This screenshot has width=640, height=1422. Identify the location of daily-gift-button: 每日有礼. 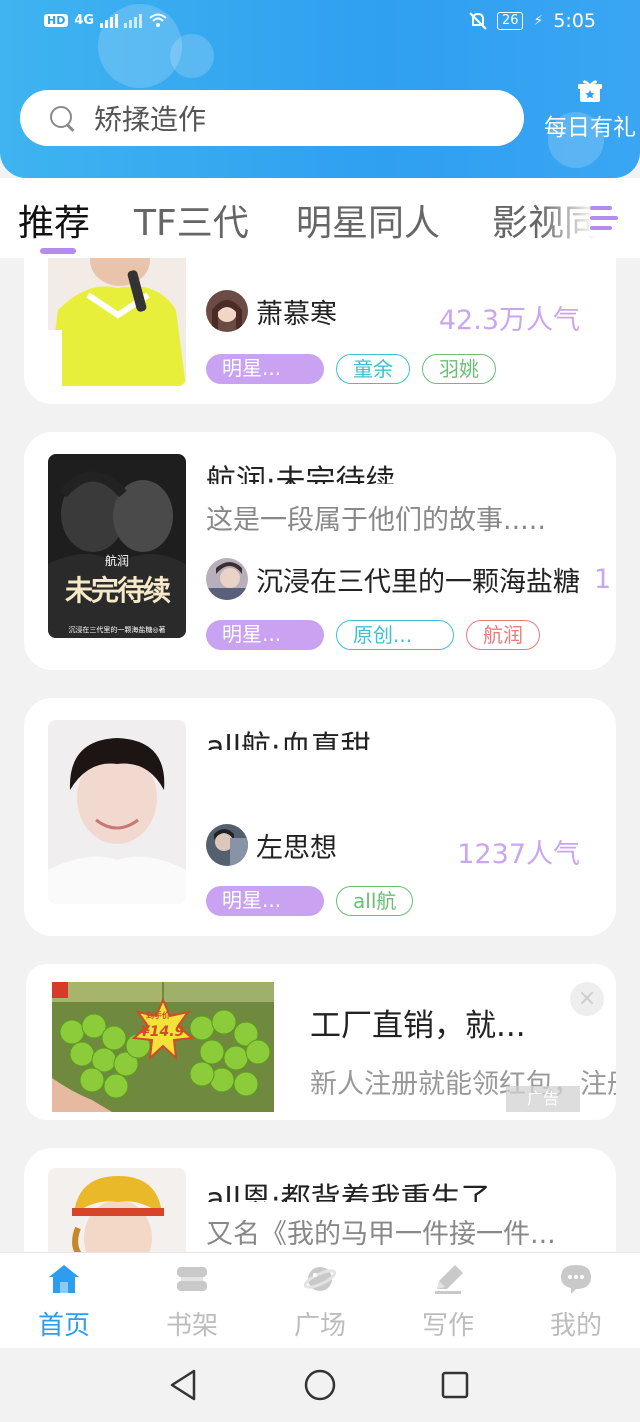
(590, 110).